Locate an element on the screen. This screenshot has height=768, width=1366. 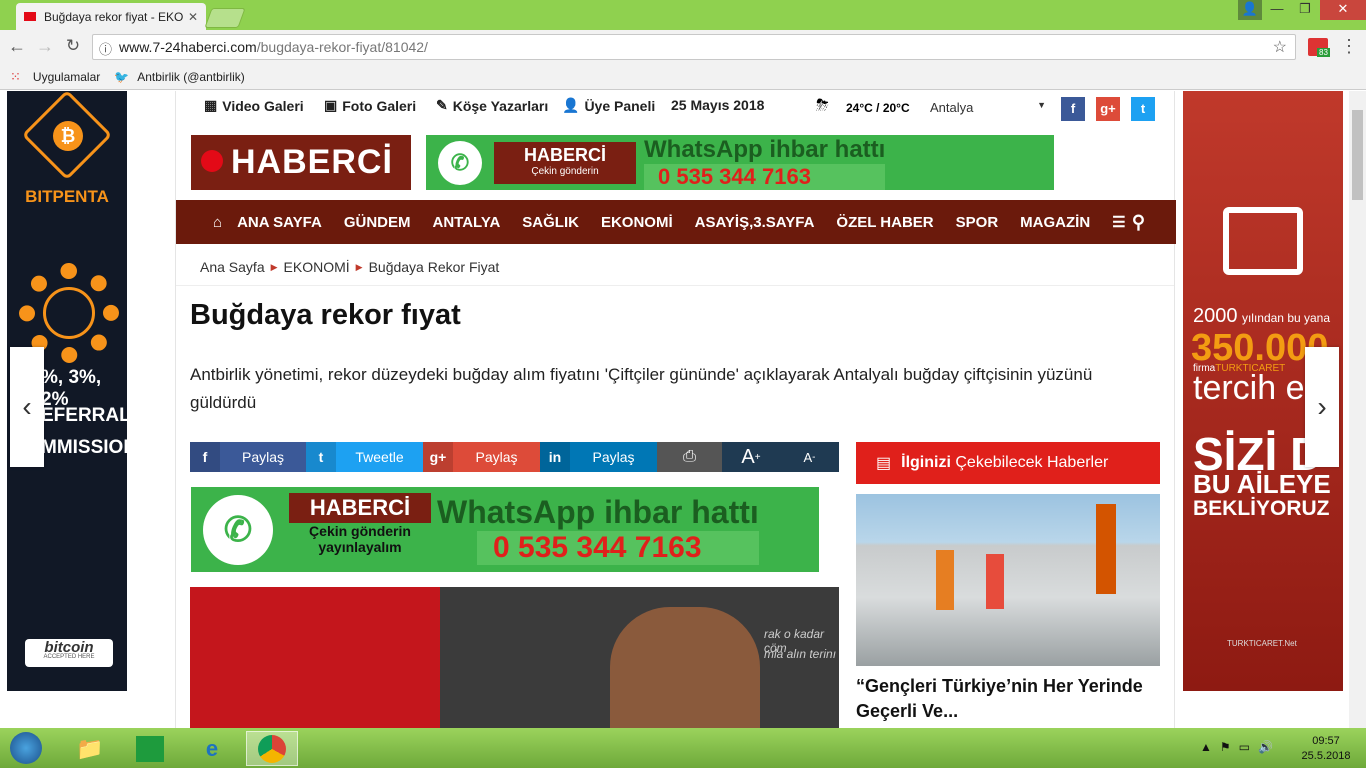
nav-member-panel: 👤 Üye Paneli is located at coordinates (608, 105).